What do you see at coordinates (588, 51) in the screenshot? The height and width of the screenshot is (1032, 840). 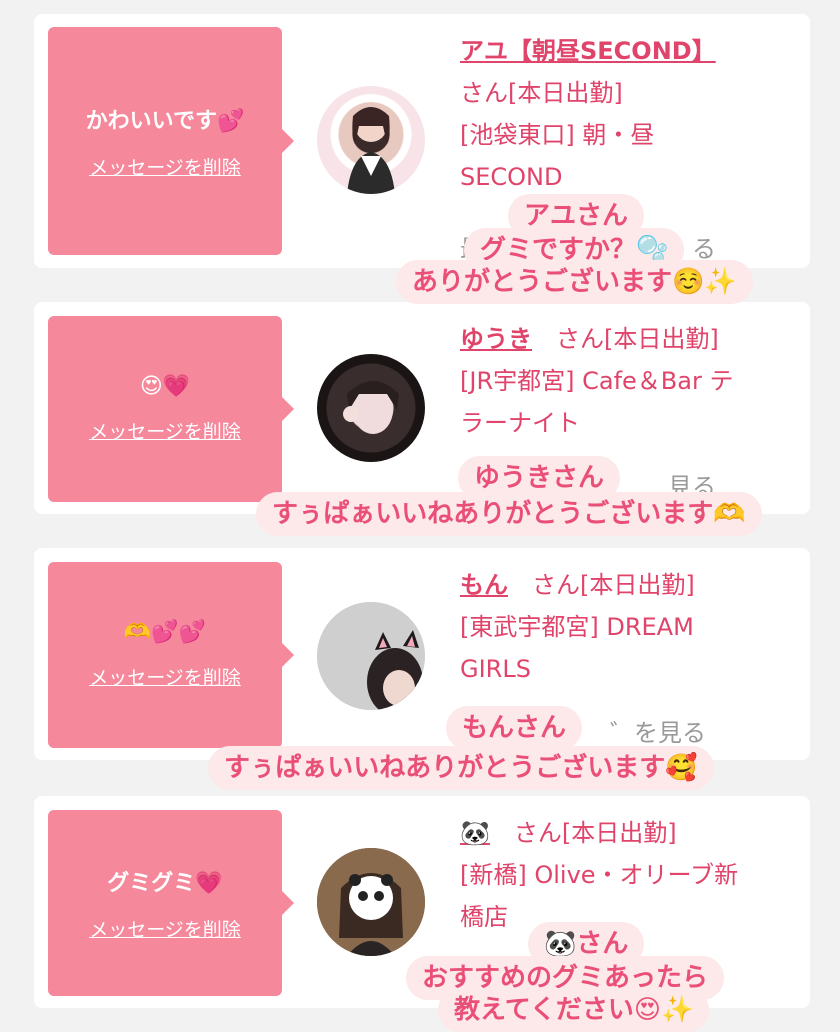 I see `cast-name-link: アユ【朝昼SECOND】` at bounding box center [588, 51].